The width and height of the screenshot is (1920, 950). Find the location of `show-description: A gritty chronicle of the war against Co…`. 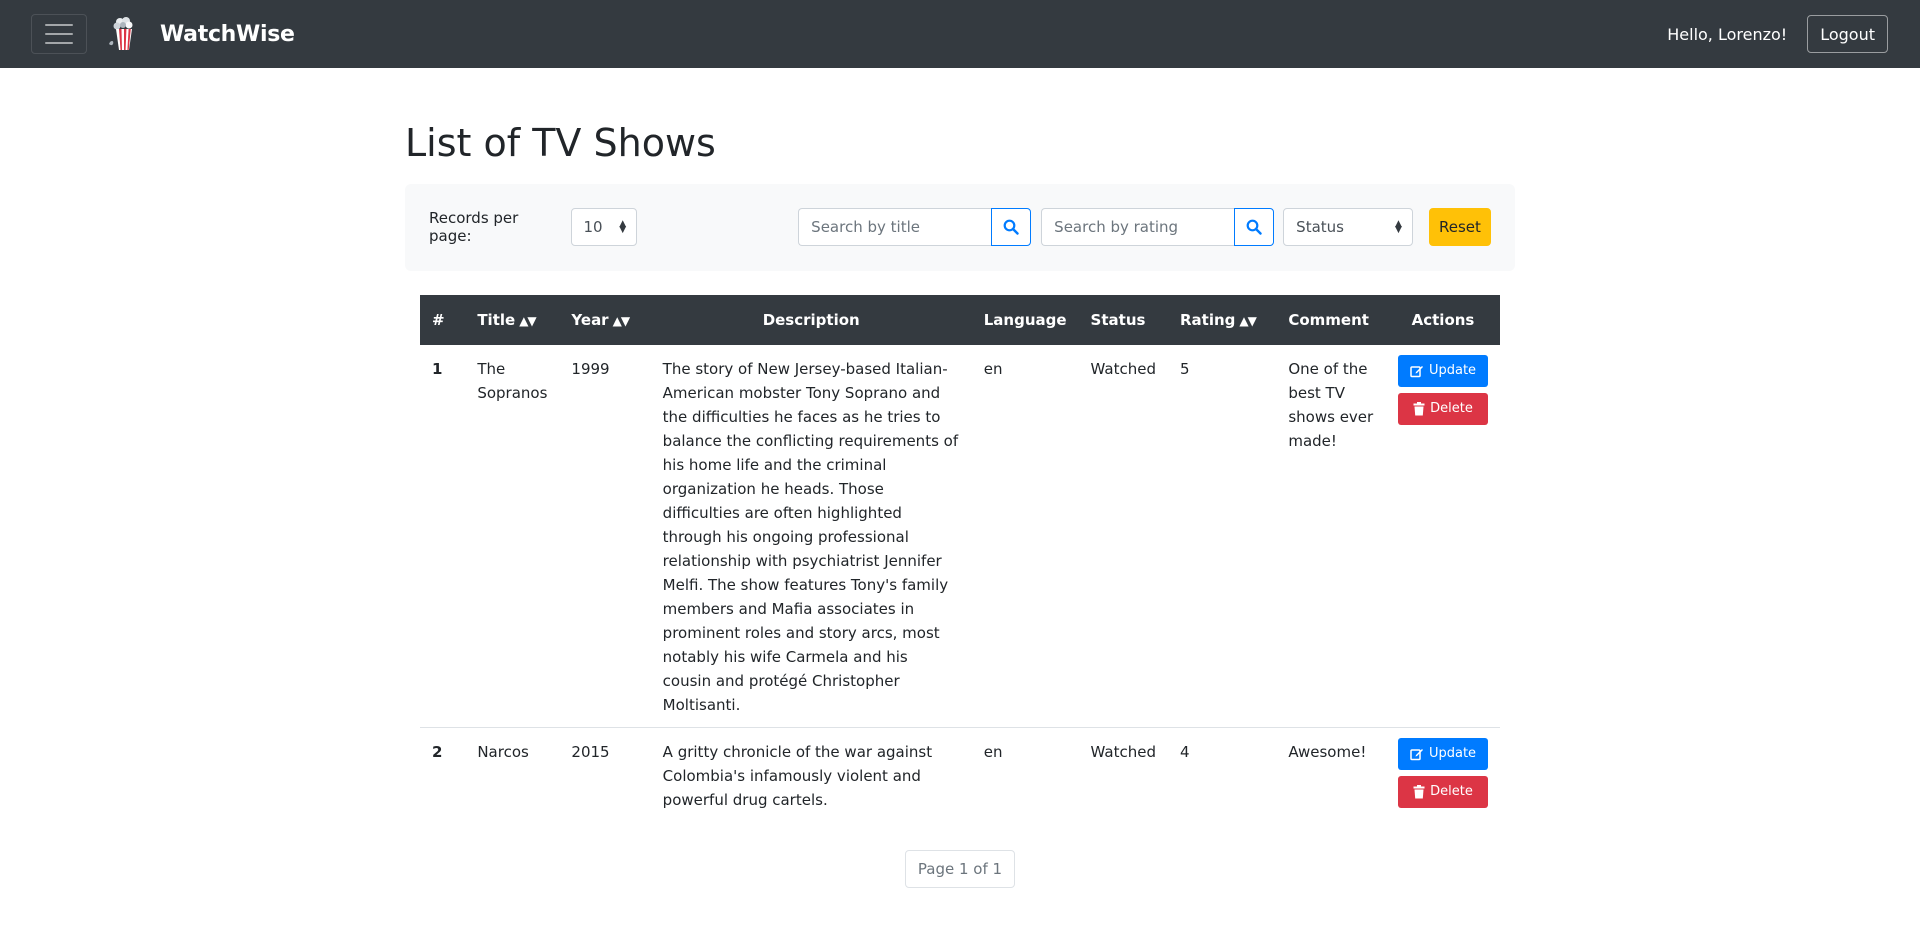

show-description: A gritty chronicle of the war against Co… is located at coordinates (797, 775).